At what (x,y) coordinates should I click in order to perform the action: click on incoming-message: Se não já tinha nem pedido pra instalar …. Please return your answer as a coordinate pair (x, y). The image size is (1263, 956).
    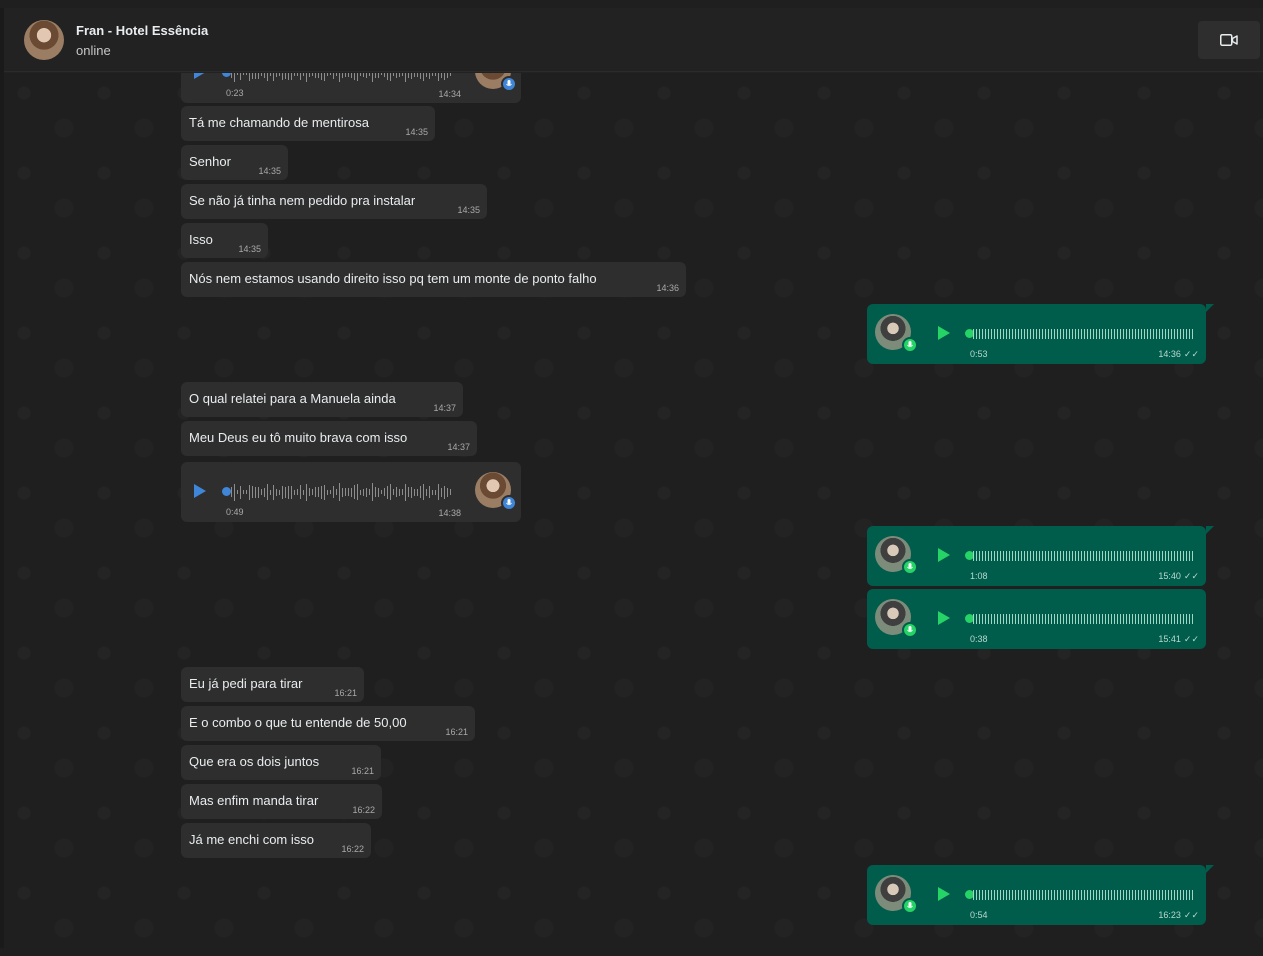
    Looking at the image, I should click on (334, 201).